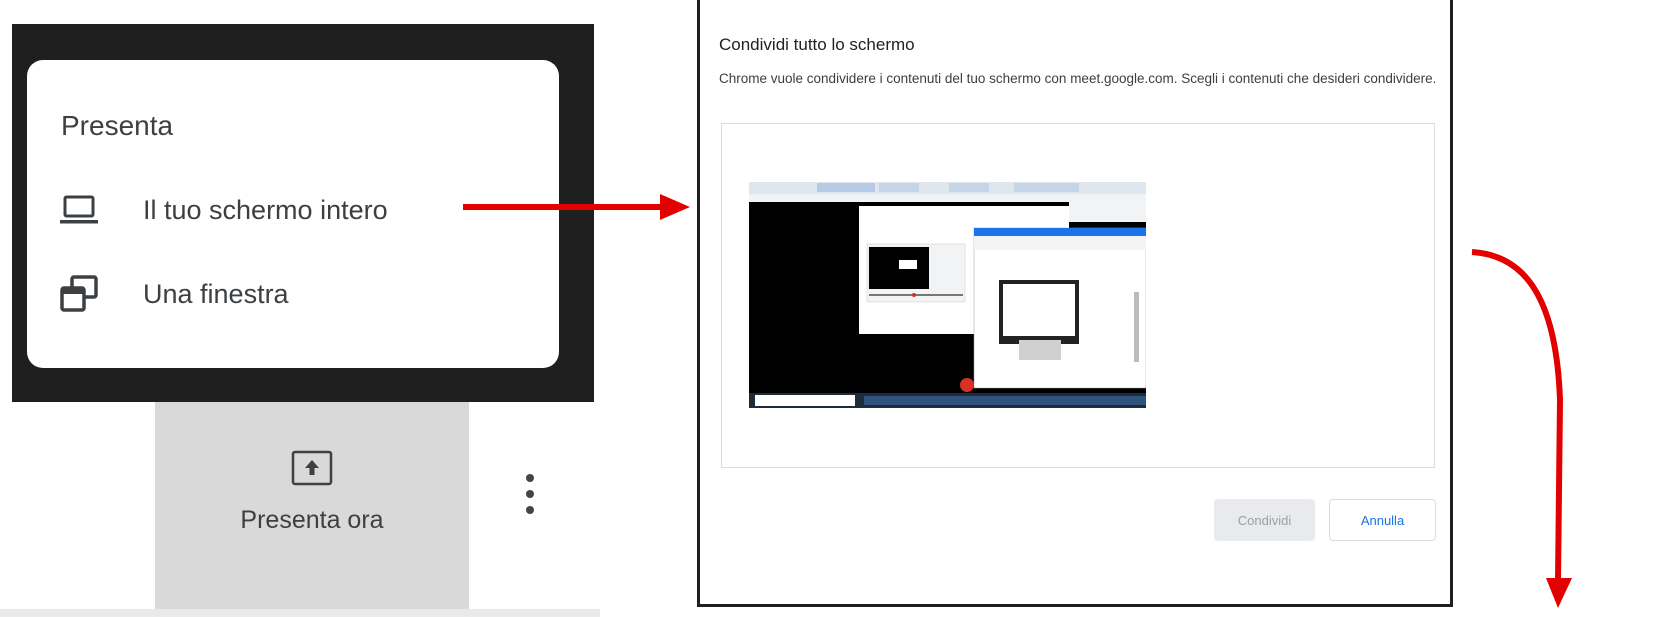 Image resolution: width=1660 pixels, height=617 pixels. Describe the element at coordinates (817, 44) in the screenshot. I see `dialog-title: Condividi tutto lo schermo` at that location.